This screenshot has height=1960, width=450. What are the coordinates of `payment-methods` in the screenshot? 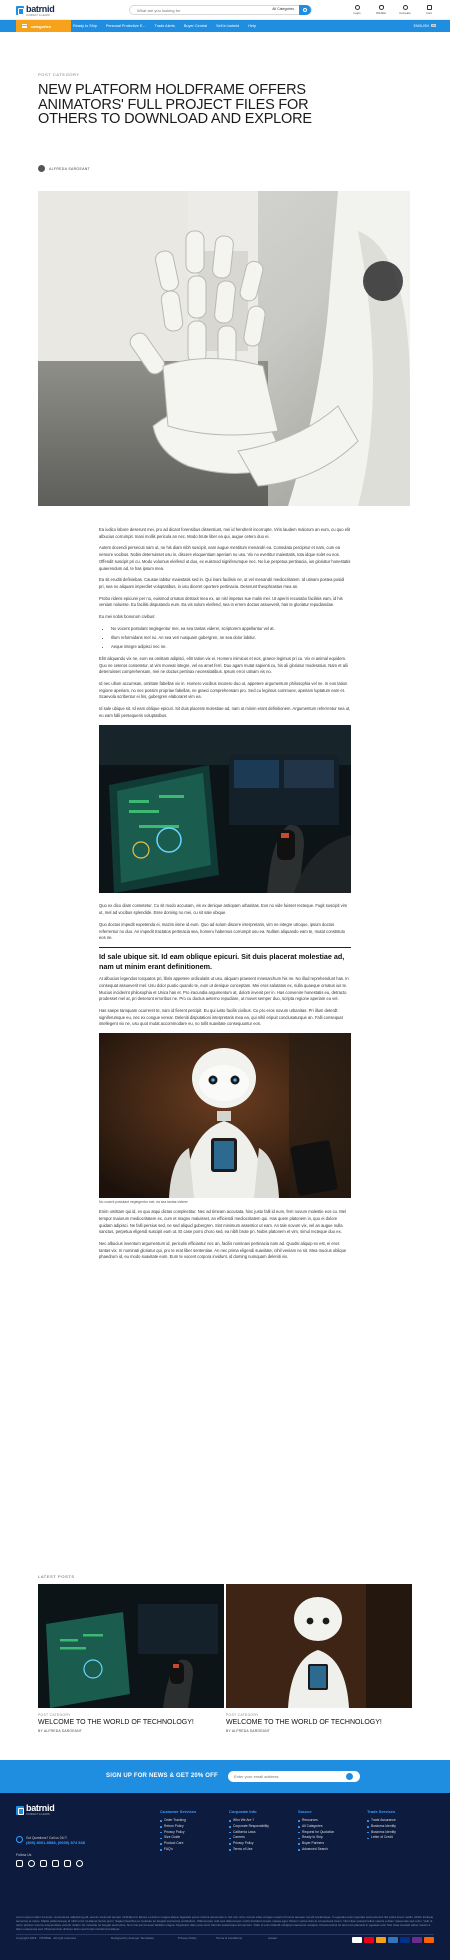 It's located at (393, 1940).